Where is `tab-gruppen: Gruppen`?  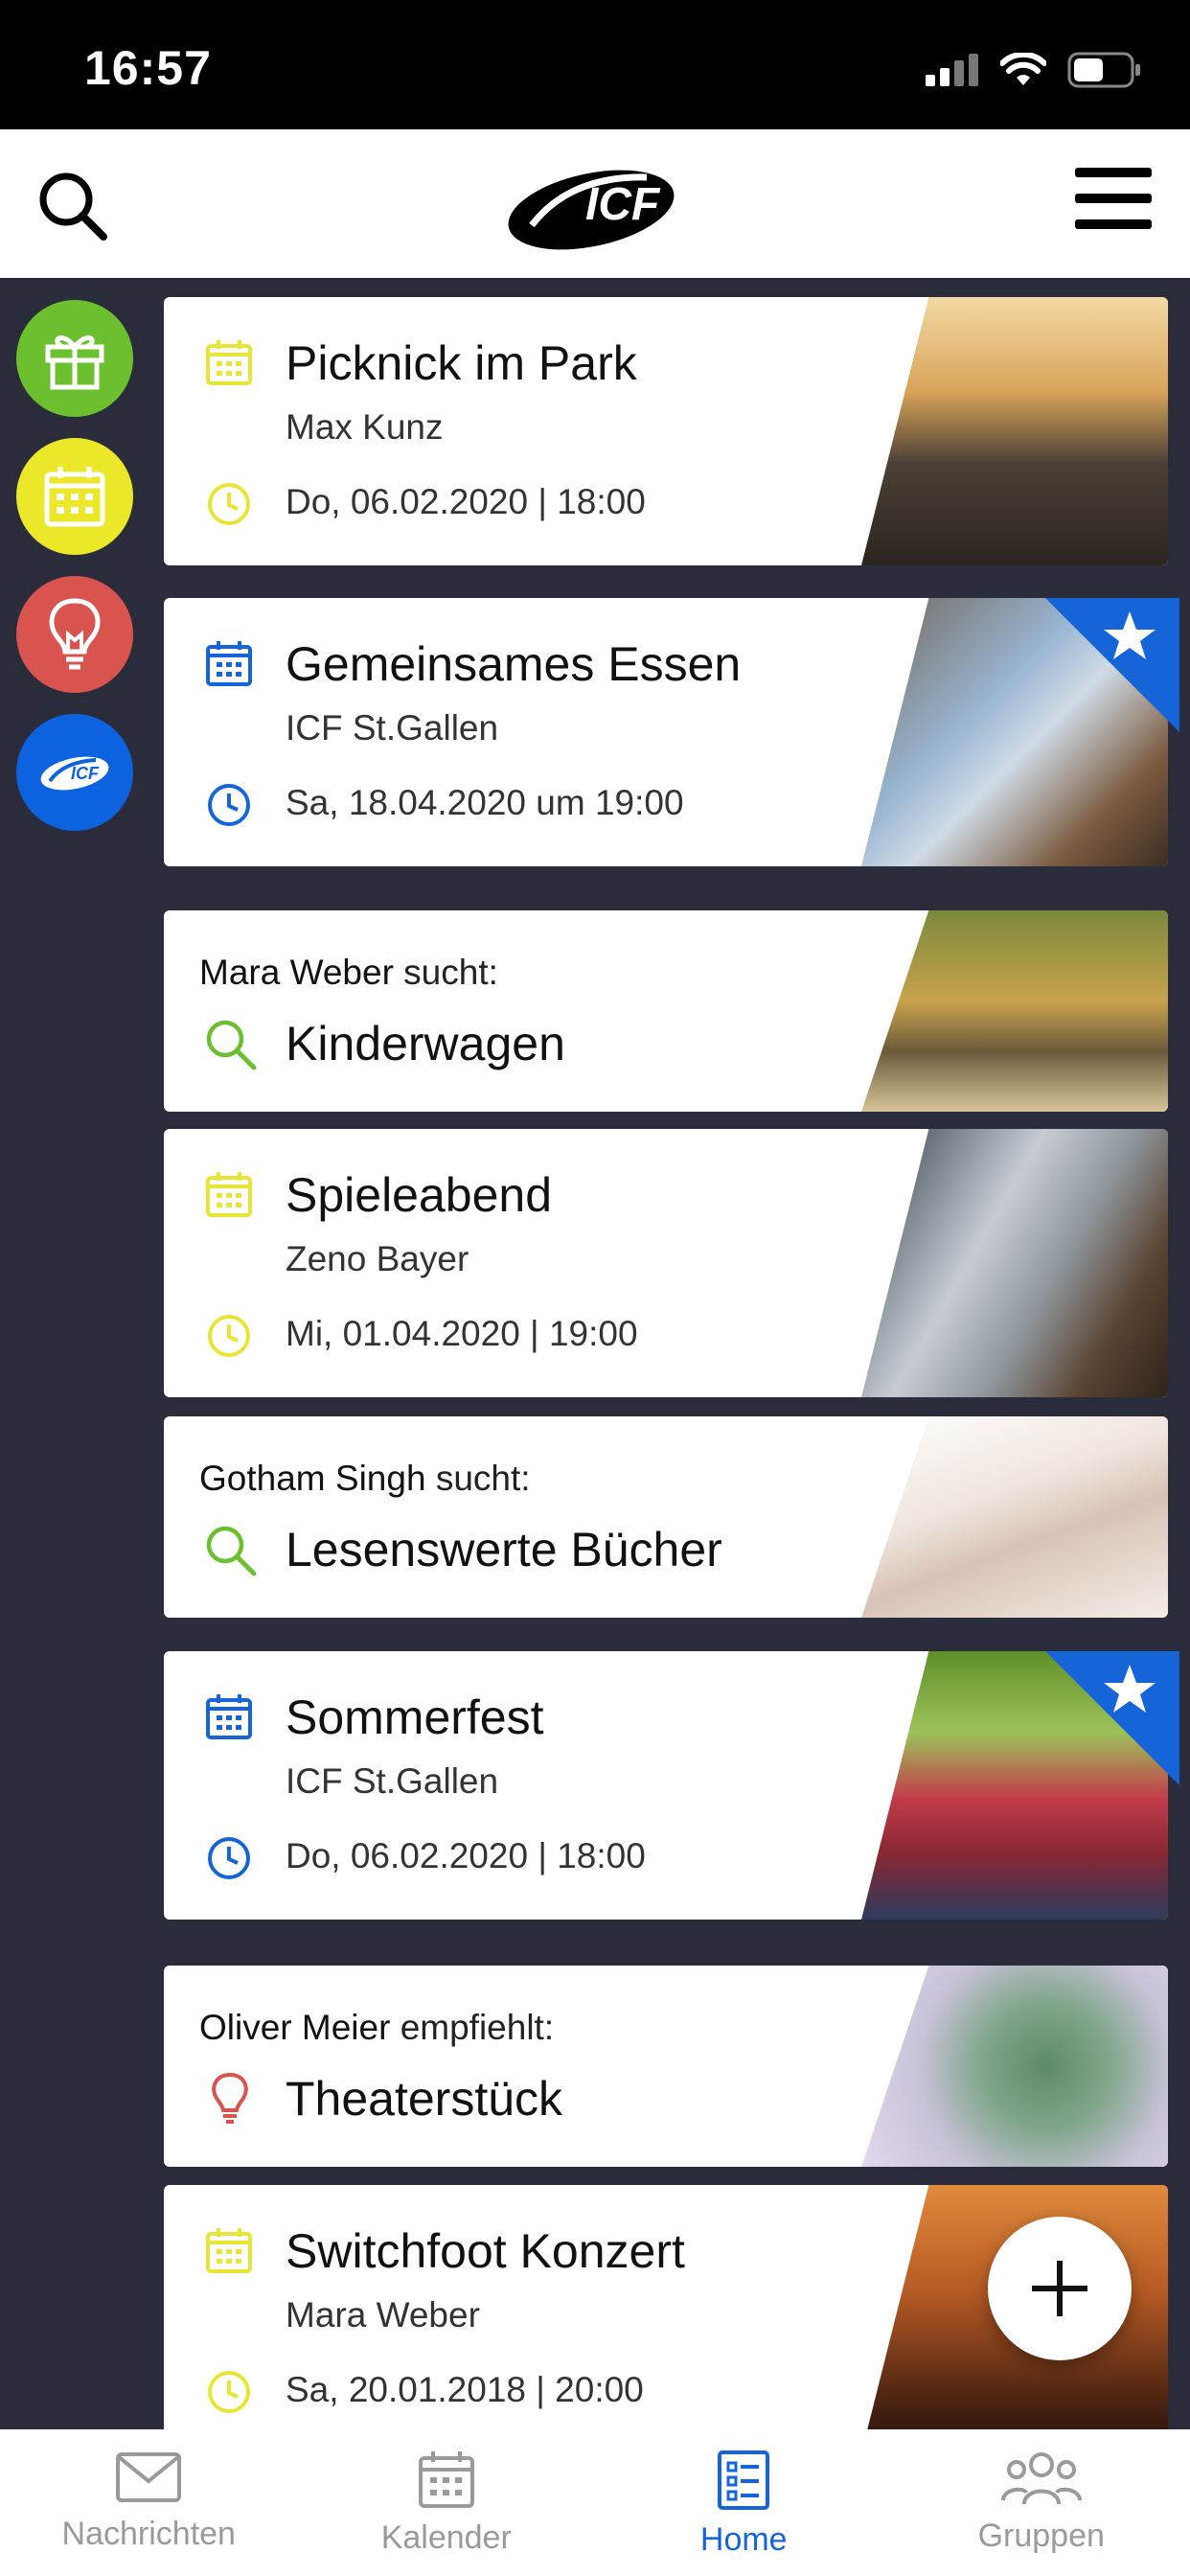
tab-gruppen: Gruppen is located at coordinates (1041, 2502).